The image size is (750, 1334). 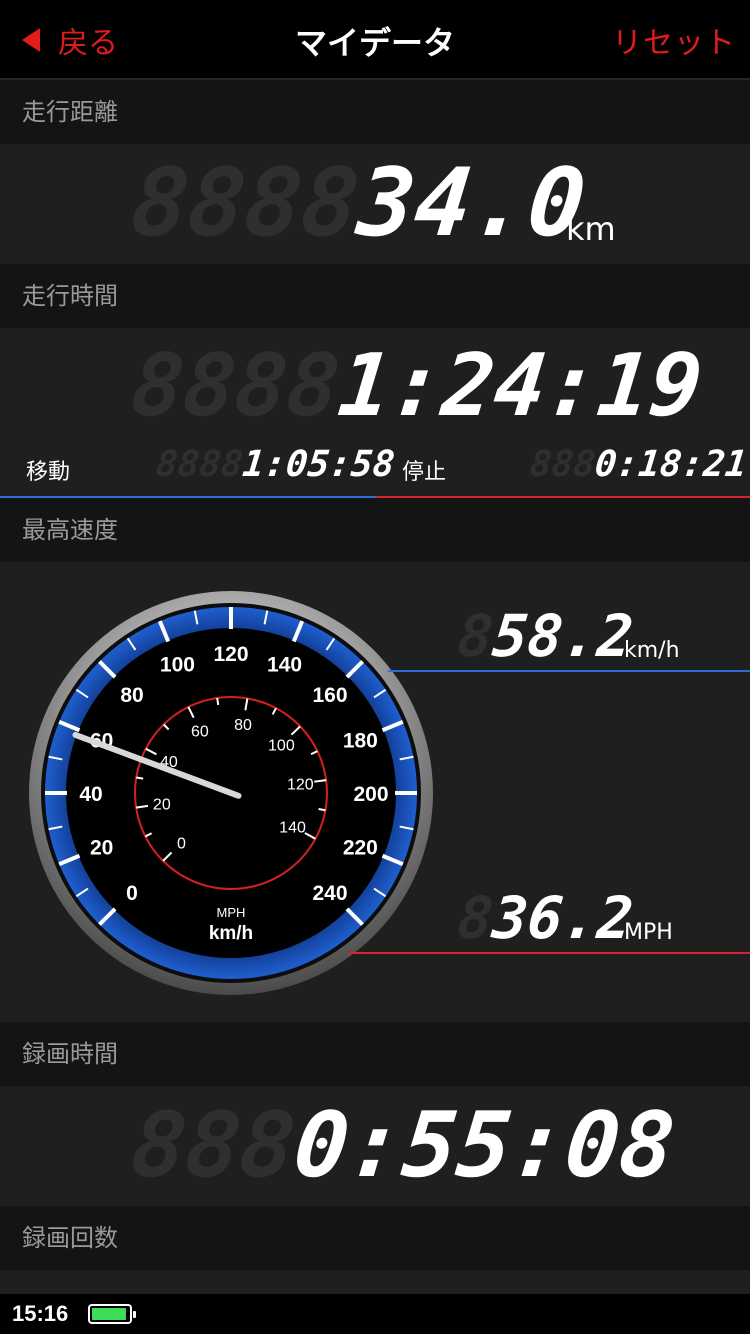 What do you see at coordinates (199, 464) in the screenshot?
I see `moving-ghost-digits: 8888` at bounding box center [199, 464].